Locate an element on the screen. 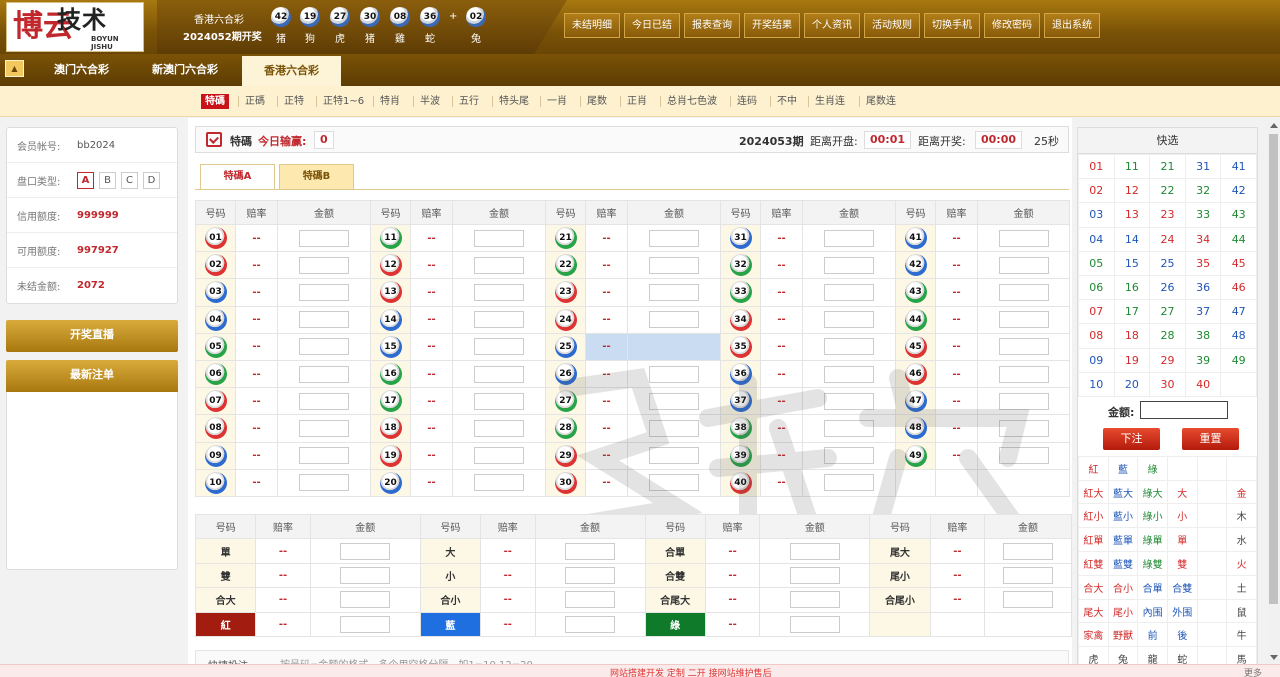  quick-number: 35 is located at coordinates (1203, 263).